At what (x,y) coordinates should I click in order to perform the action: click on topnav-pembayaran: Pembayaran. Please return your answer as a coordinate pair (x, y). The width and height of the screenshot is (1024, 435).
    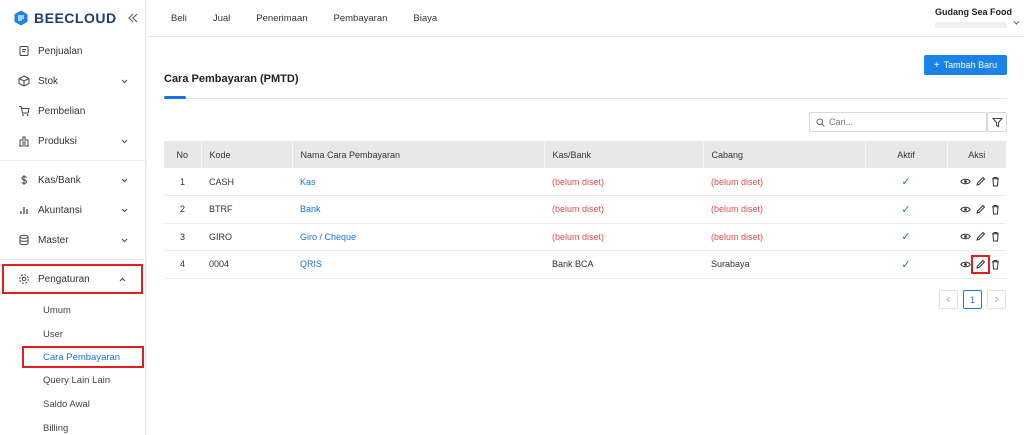
    Looking at the image, I should click on (361, 18).